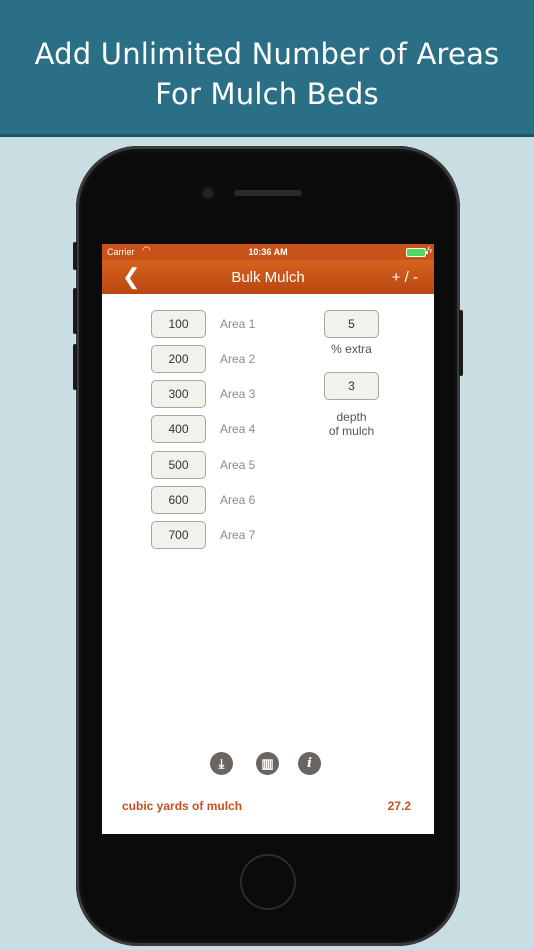 The width and height of the screenshot is (534, 950). Describe the element at coordinates (208, 193) in the screenshot. I see `front-camera` at that location.